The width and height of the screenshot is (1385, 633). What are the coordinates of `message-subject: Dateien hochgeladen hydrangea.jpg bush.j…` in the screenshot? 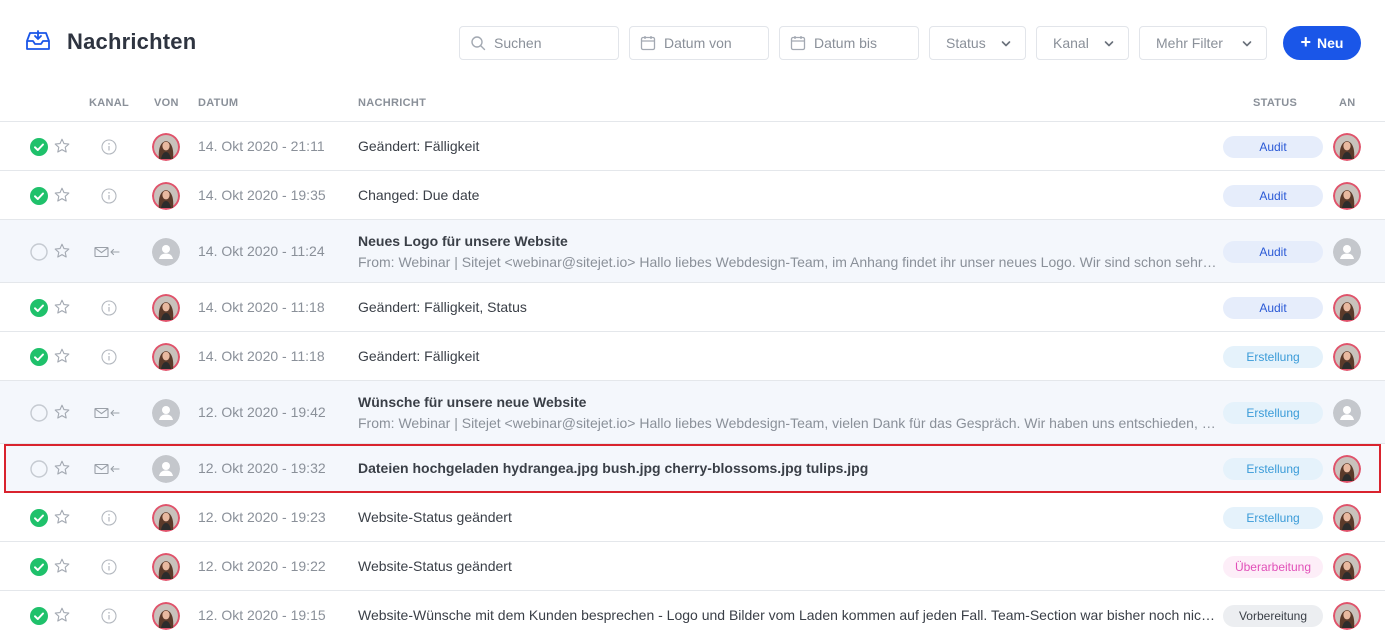 It's located at (789, 468).